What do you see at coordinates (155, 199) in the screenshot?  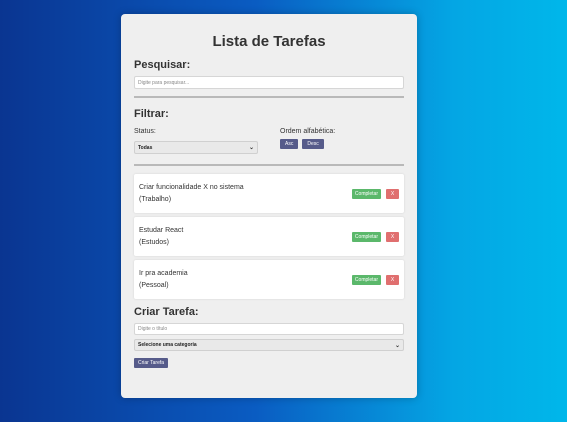 I see `todo-category: (Trabalho)` at bounding box center [155, 199].